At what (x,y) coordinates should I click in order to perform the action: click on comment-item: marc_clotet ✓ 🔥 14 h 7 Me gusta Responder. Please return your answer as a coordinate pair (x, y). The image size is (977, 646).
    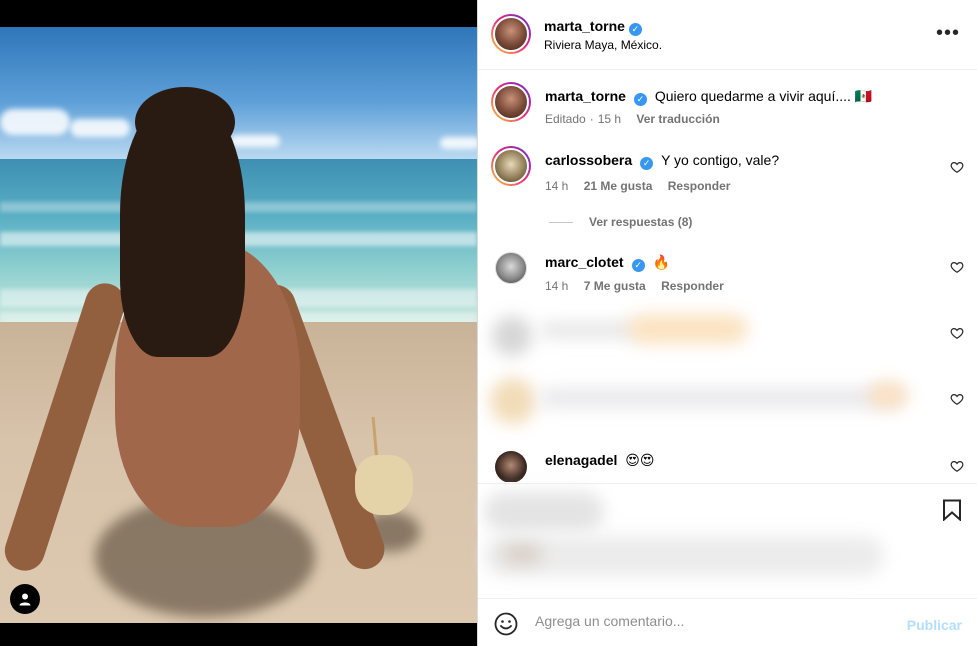
    Looking at the image, I should click on (727, 275).